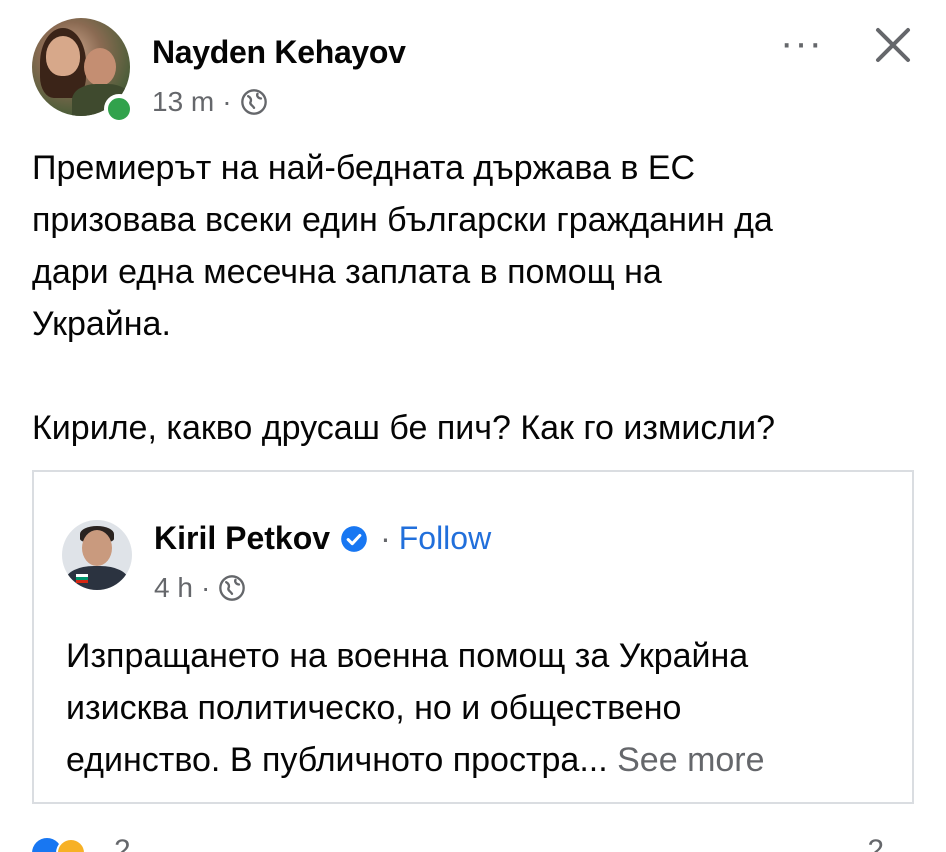  I want to click on follow-button: Follow, so click(445, 538).